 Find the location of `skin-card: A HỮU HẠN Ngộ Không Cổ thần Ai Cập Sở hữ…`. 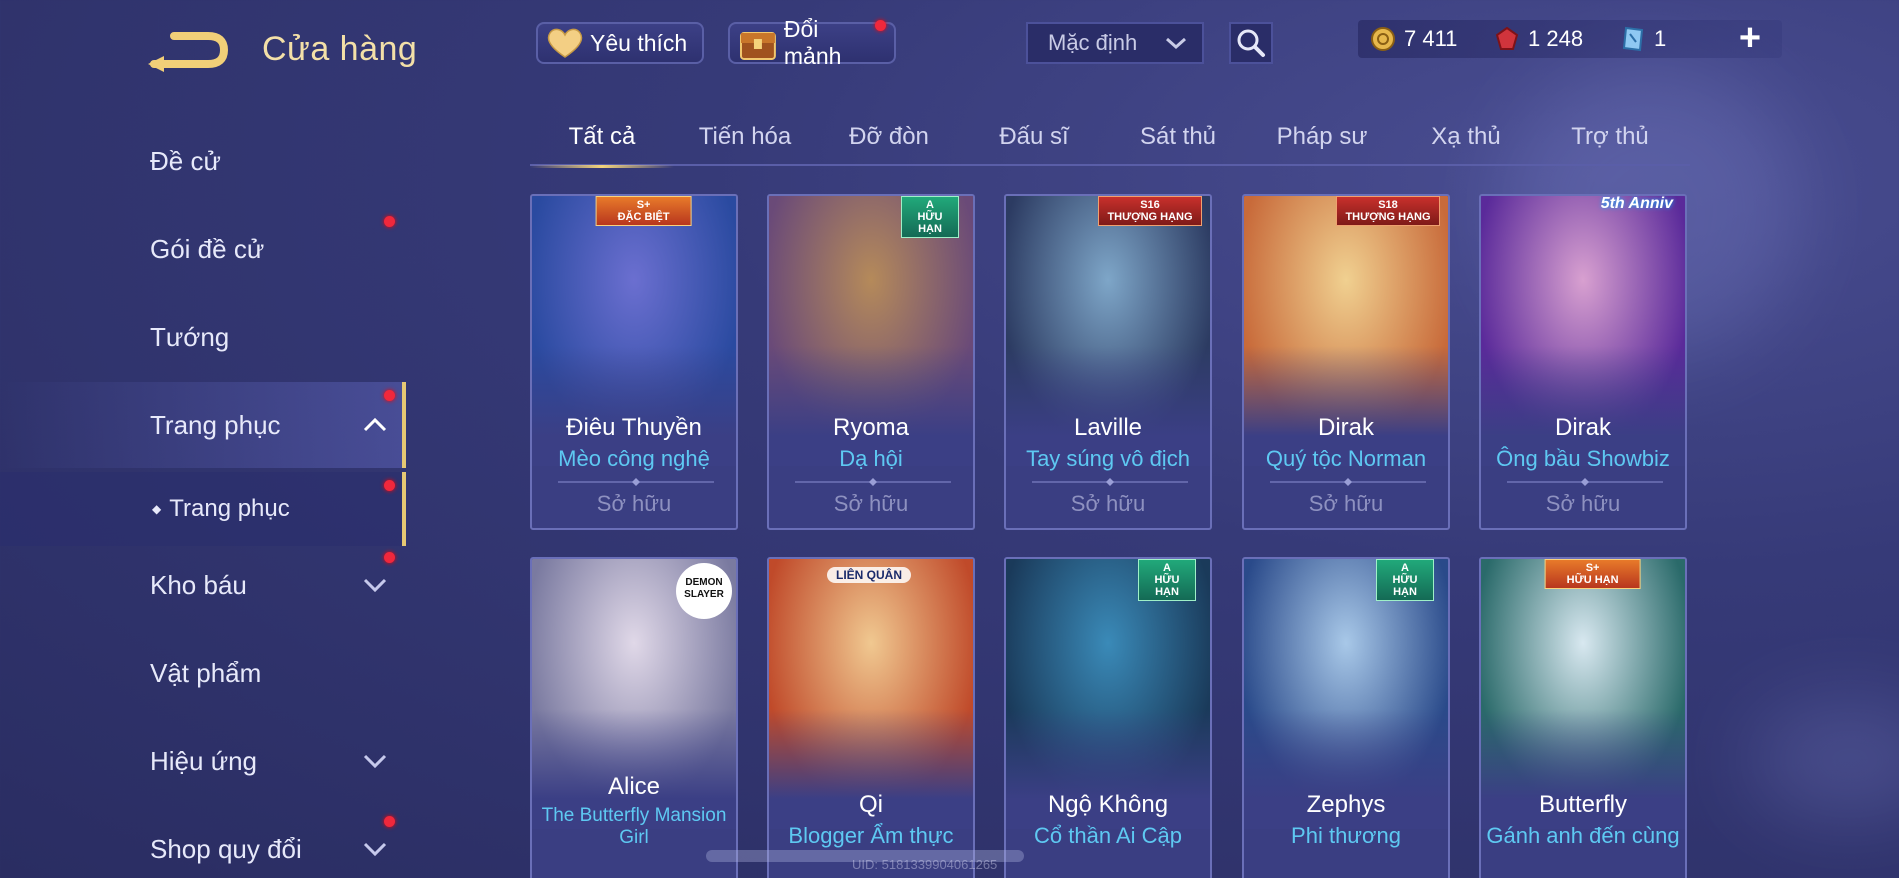

skin-card: A HỮU HẠN Ngộ Không Cổ thần Ai Cập Sở hữ… is located at coordinates (1108, 717).